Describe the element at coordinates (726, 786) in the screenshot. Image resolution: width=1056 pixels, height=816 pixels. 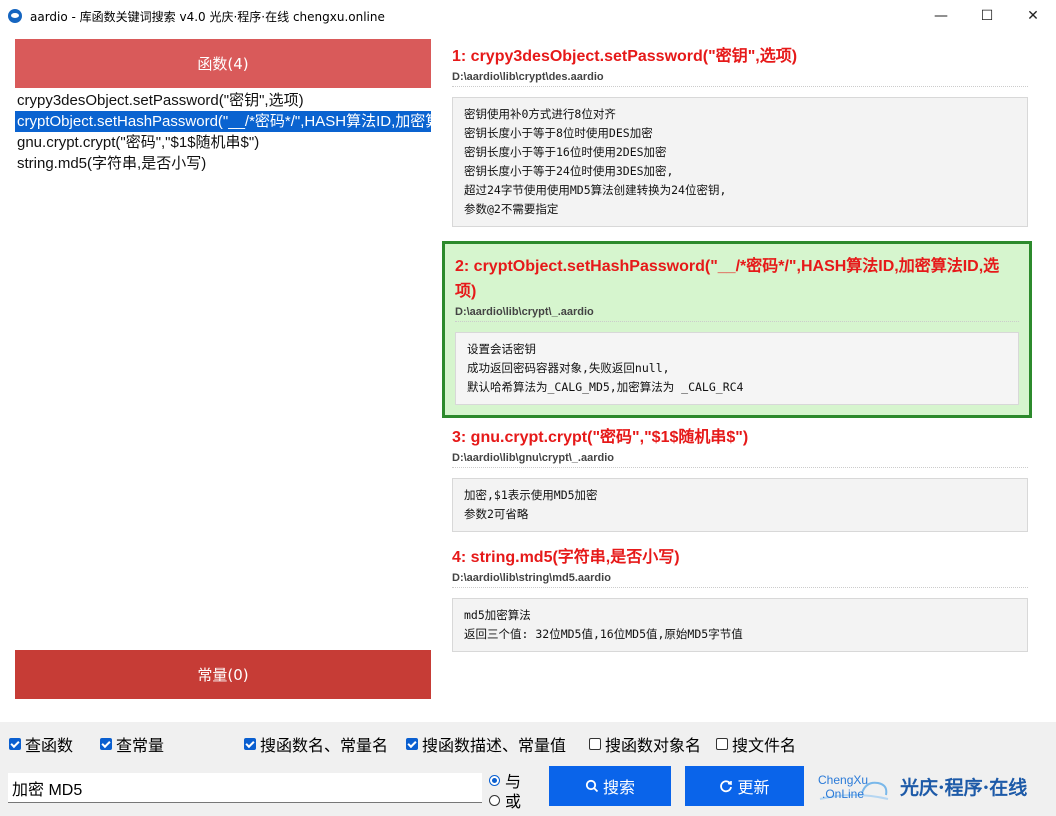
I see `refresh-icon` at that location.